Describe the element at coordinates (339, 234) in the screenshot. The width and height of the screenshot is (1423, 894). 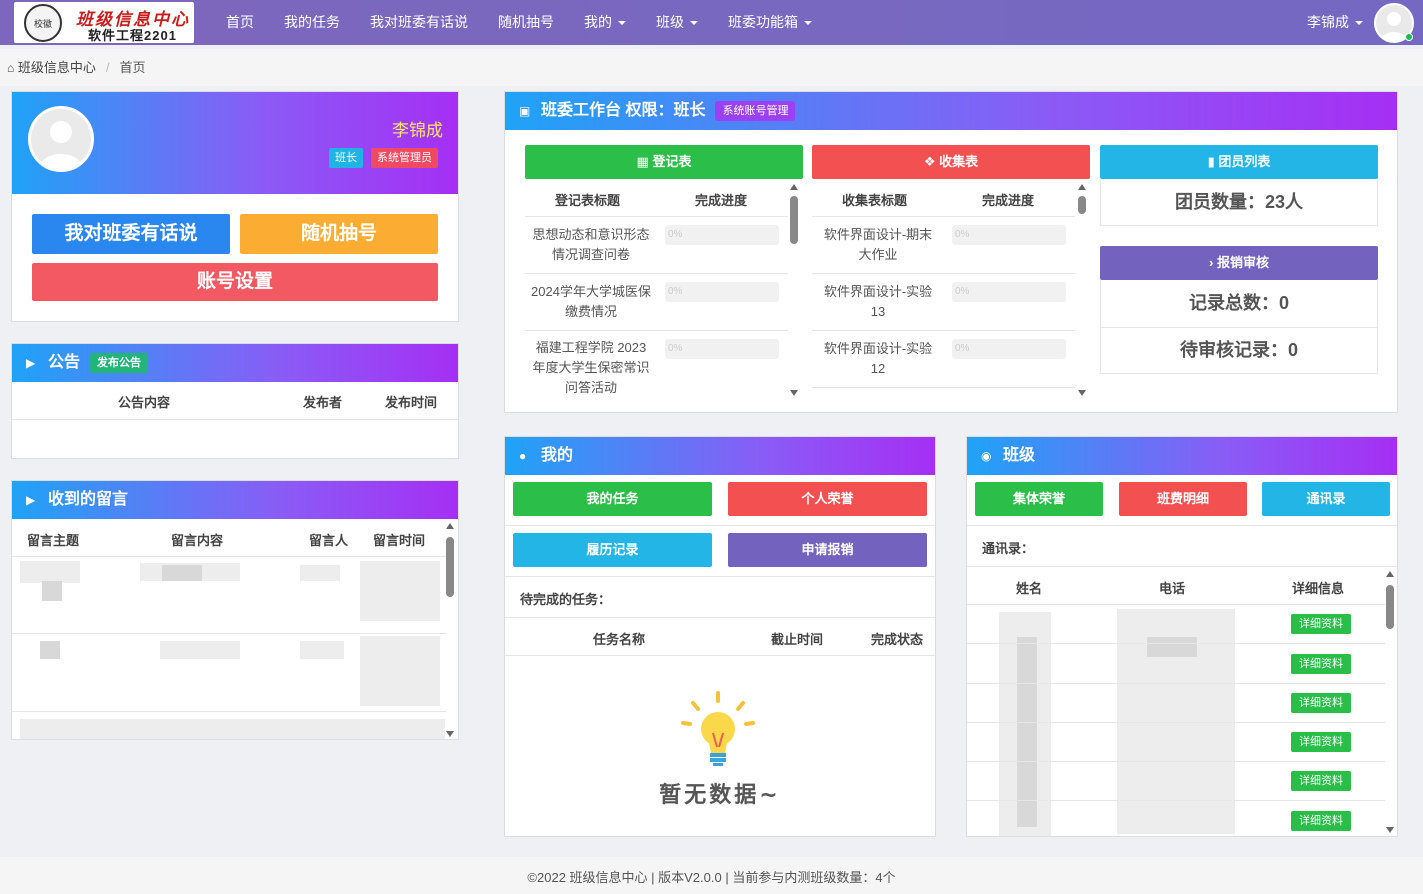
I see `random-draw-button: 随机抽号` at that location.